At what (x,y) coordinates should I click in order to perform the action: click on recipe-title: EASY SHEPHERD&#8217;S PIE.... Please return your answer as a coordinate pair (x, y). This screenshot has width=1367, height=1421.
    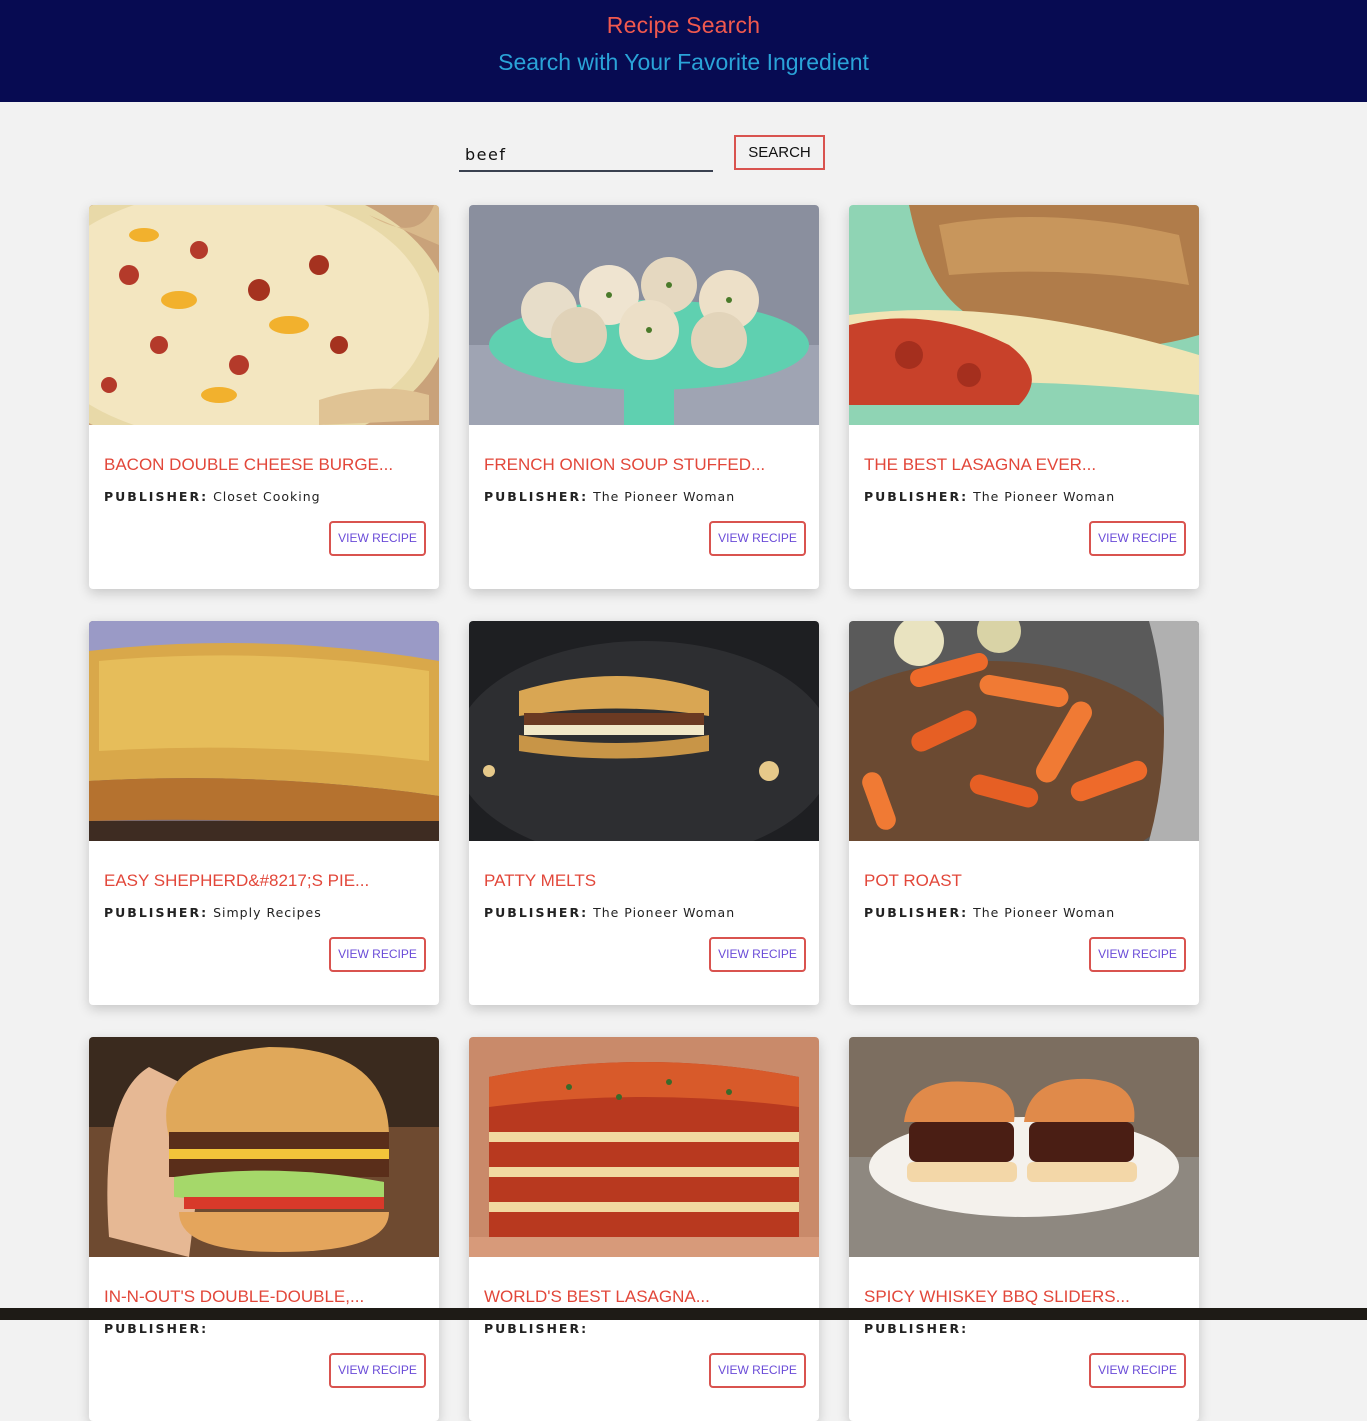
    Looking at the image, I should click on (237, 880).